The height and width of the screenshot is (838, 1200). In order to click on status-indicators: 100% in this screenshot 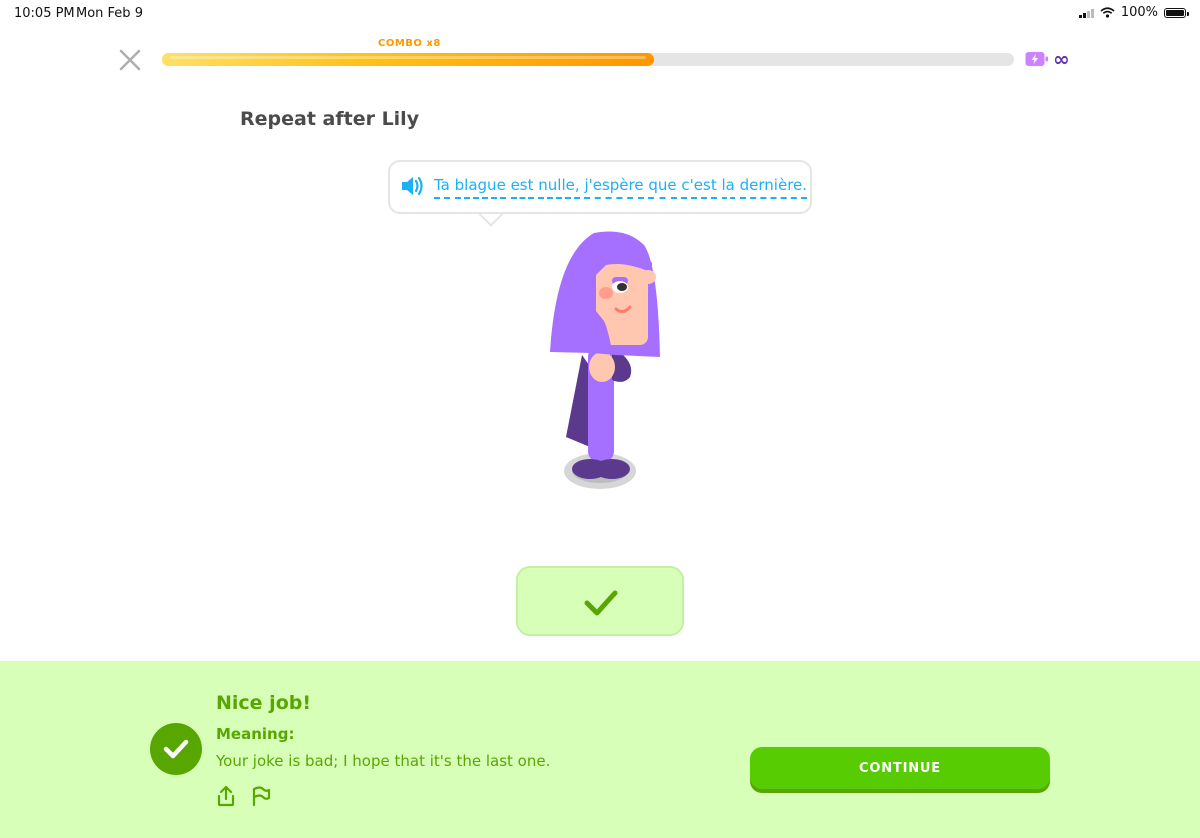, I will do `click(1133, 12)`.